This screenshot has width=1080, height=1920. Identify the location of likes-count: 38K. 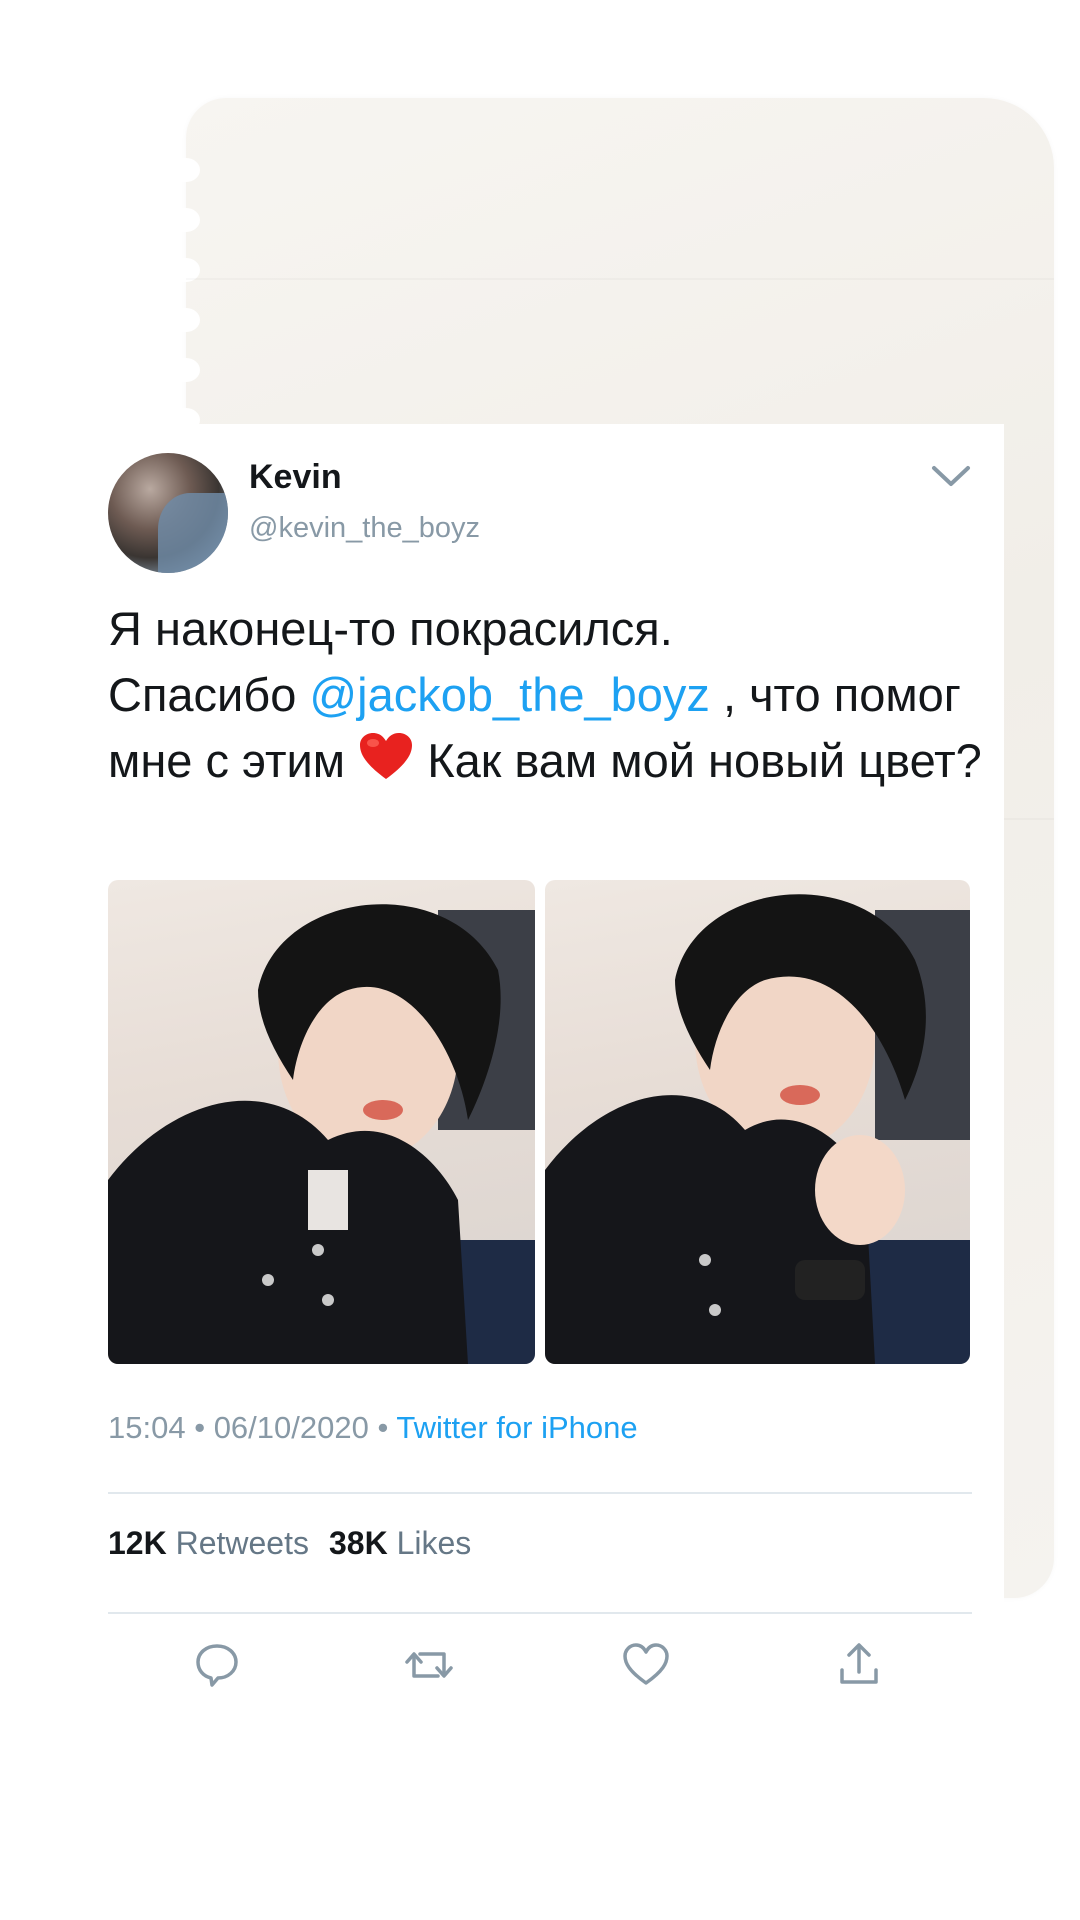
(358, 1543).